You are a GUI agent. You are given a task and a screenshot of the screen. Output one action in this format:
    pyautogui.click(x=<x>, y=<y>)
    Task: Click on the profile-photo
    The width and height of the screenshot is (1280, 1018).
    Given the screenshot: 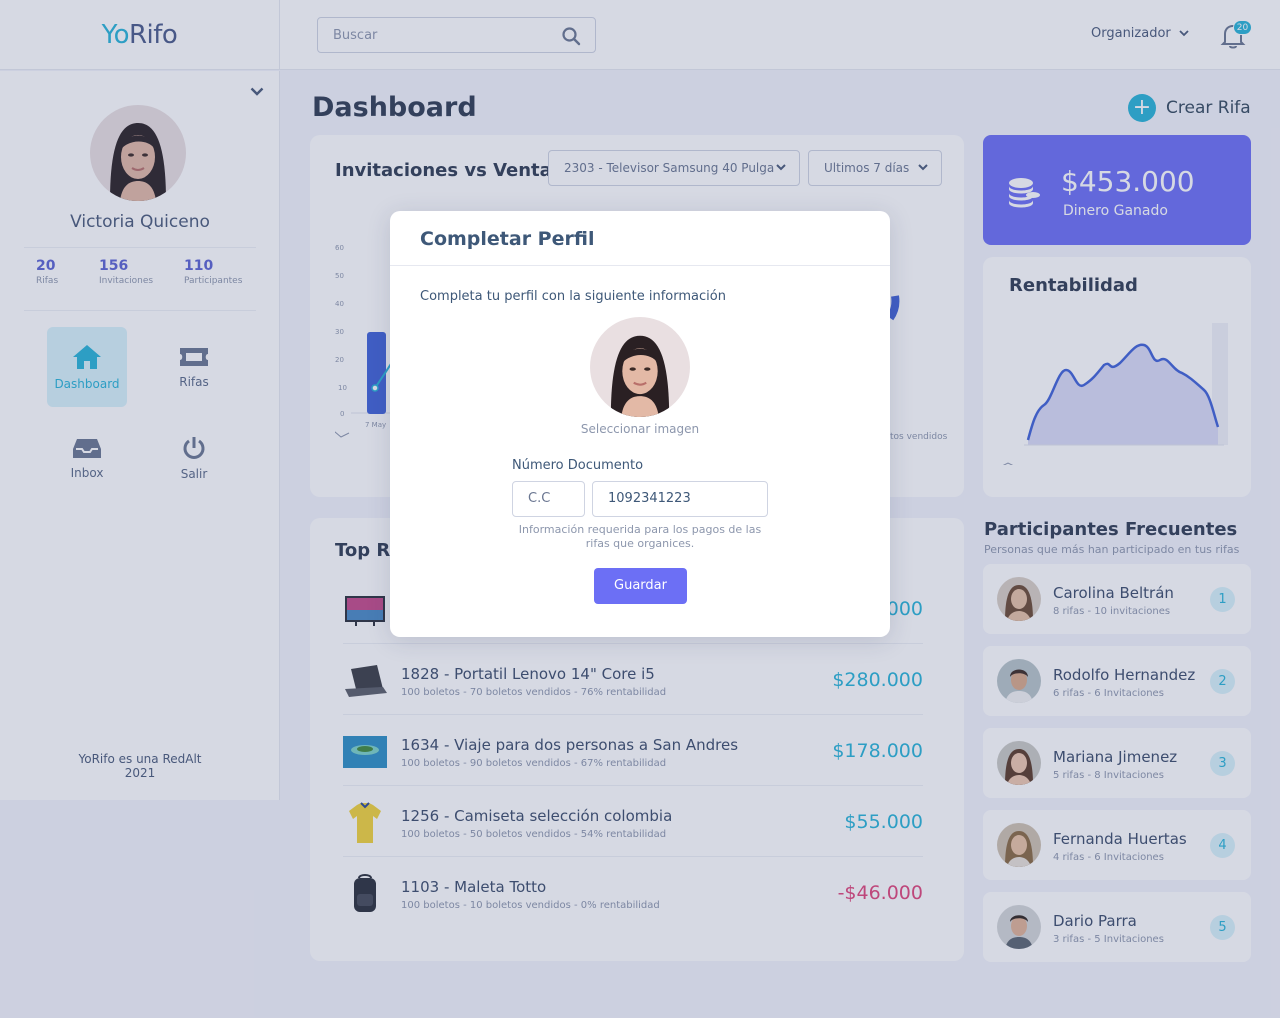 What is the action you would take?
    pyautogui.click(x=640, y=367)
    